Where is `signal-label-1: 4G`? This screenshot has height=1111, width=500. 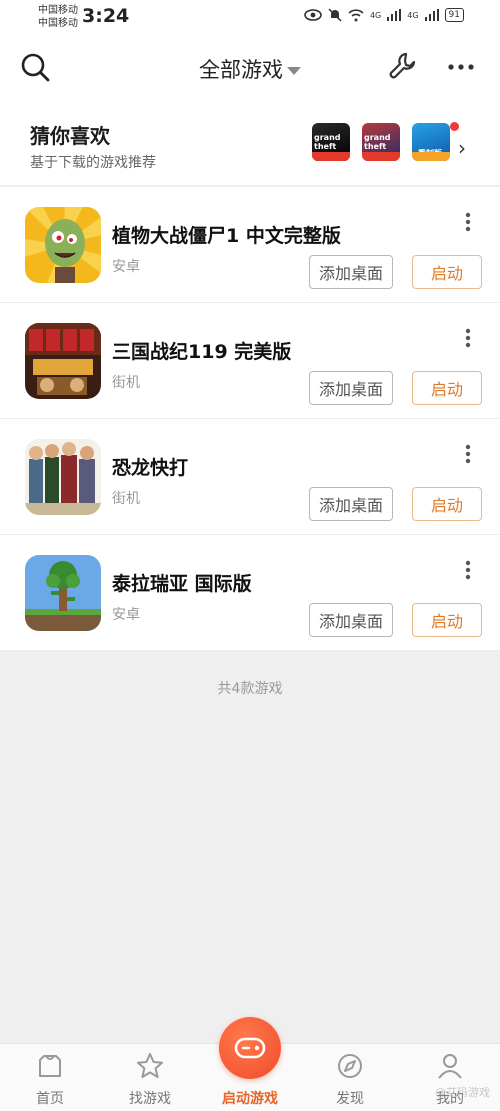
signal-label-1: 4G is located at coordinates (375, 15).